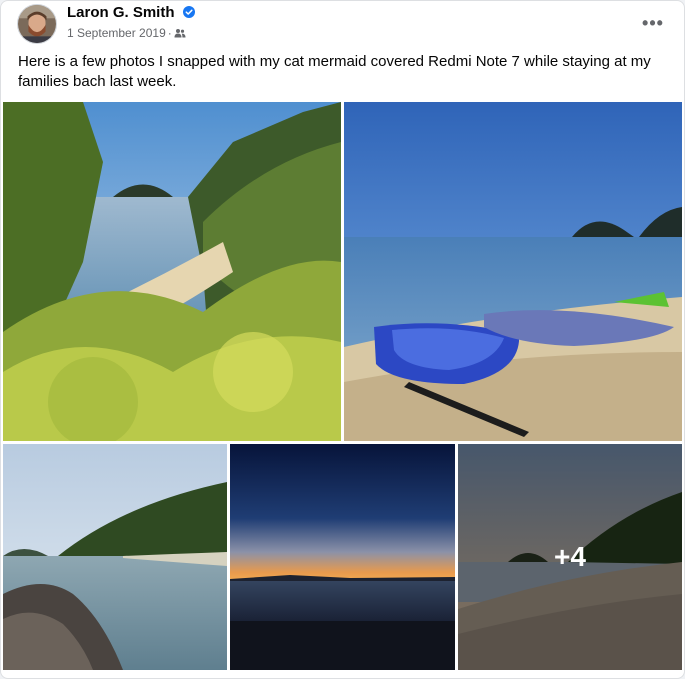  Describe the element at coordinates (180, 33) in the screenshot. I see `friends-icon` at that location.